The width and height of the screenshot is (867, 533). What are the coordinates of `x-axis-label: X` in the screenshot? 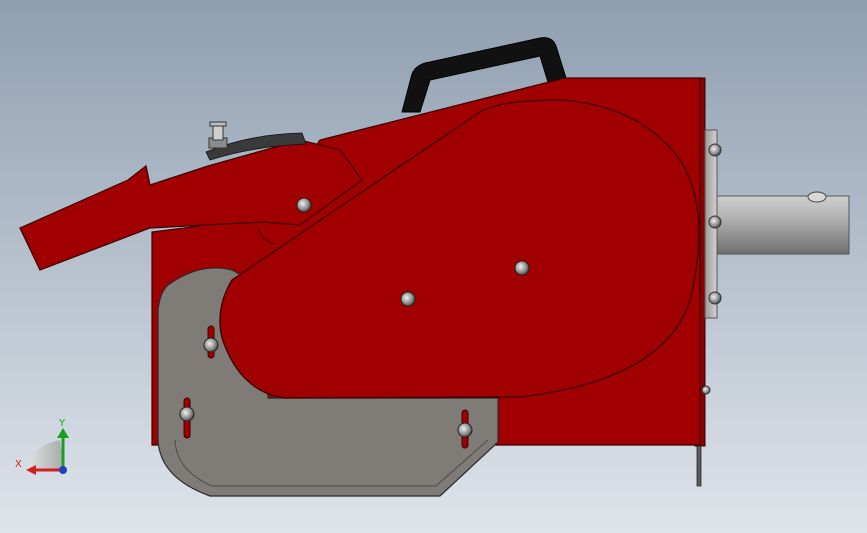 It's located at (18, 464).